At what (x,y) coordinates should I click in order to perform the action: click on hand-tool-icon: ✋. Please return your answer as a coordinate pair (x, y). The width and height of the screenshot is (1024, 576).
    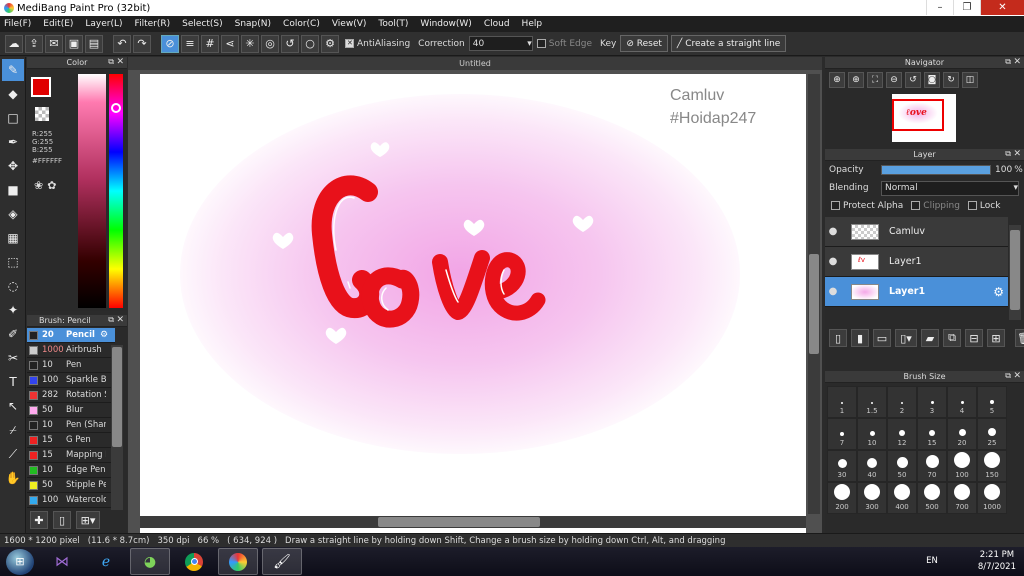
    Looking at the image, I should click on (13, 478).